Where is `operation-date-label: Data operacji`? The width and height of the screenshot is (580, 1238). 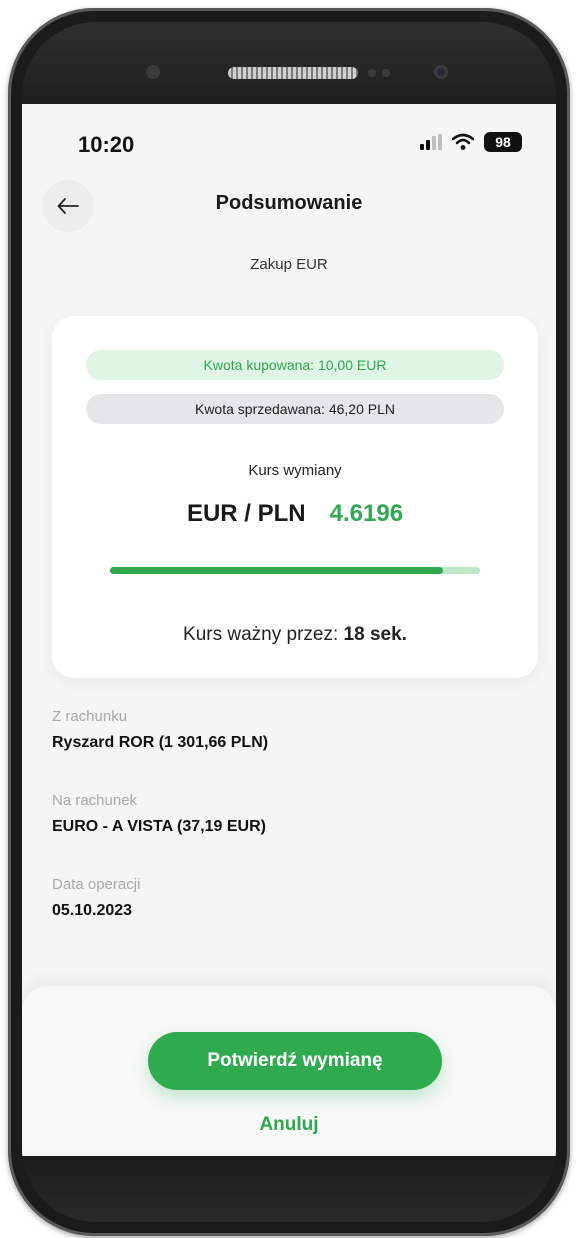 operation-date-label: Data operacji is located at coordinates (96, 884).